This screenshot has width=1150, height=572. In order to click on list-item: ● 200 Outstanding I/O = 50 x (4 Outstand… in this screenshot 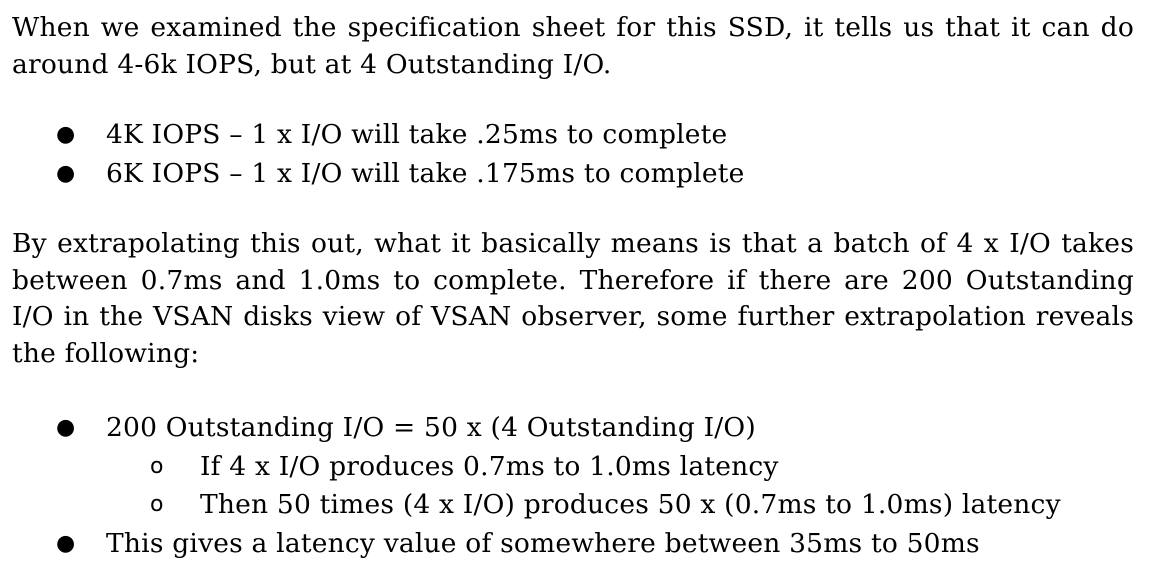, I will do `click(573, 428)`.